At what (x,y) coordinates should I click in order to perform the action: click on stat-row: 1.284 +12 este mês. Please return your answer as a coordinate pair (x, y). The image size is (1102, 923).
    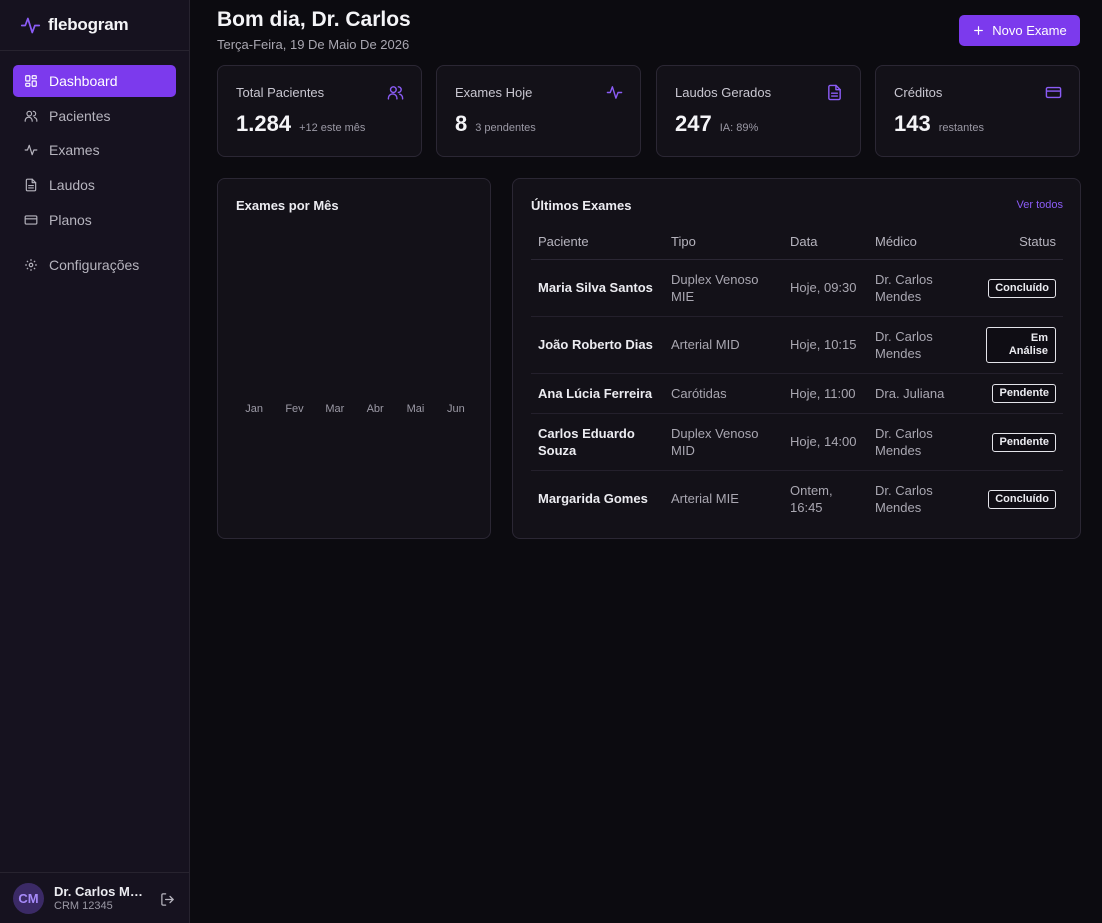
    Looking at the image, I should click on (300, 124).